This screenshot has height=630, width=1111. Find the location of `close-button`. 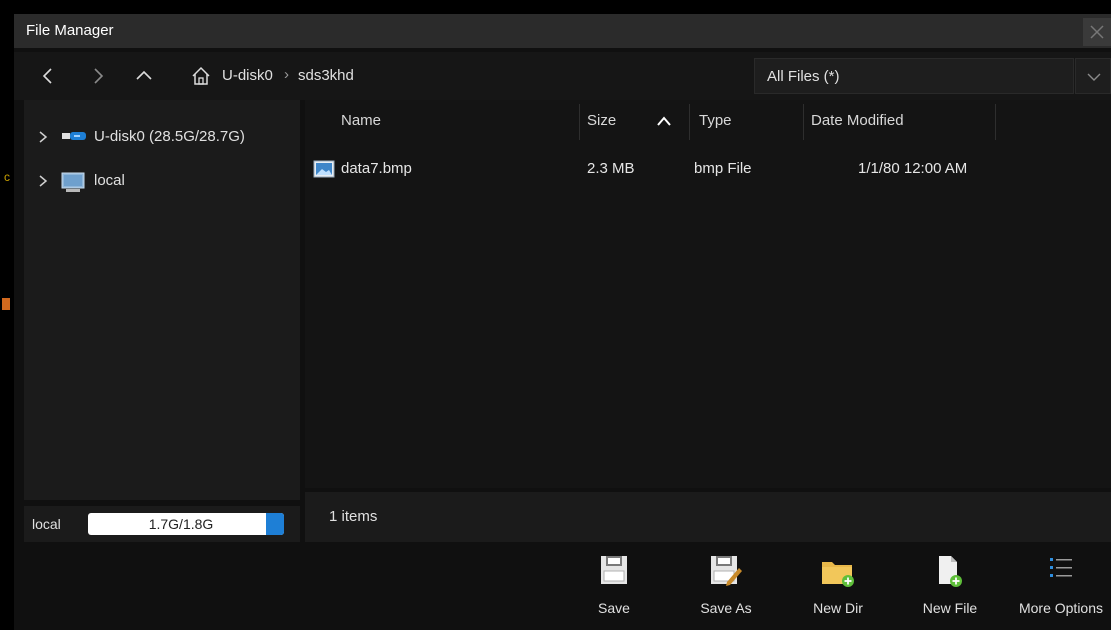

close-button is located at coordinates (1097, 32).